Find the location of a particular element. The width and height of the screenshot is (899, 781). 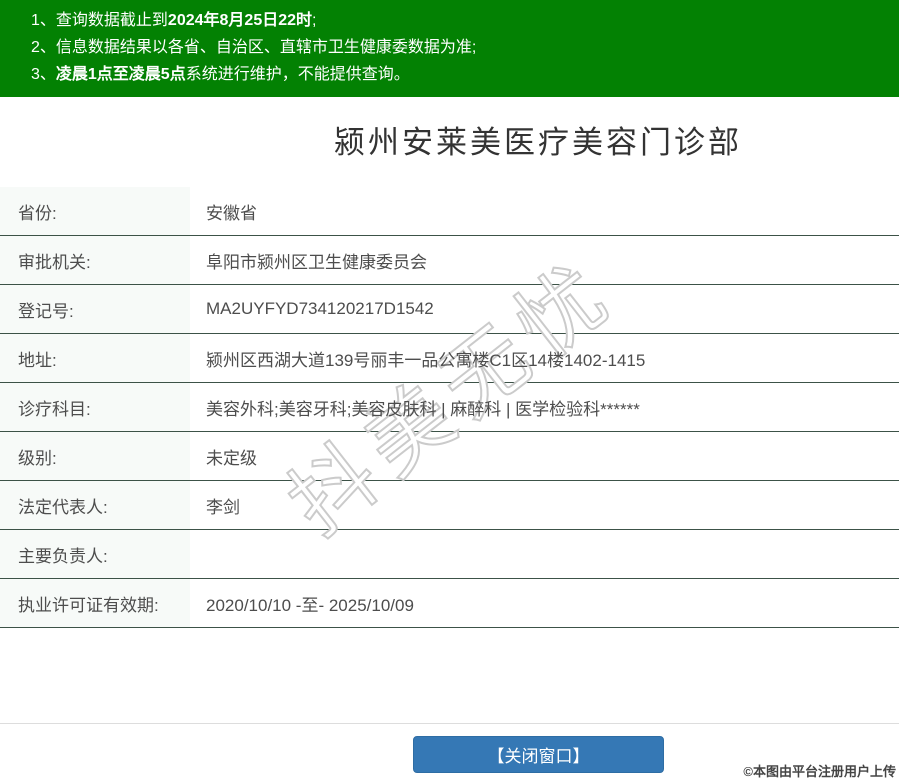

table-row-registration-number: 登记号: MA2UYFYD734120217D1542 is located at coordinates (449, 309).